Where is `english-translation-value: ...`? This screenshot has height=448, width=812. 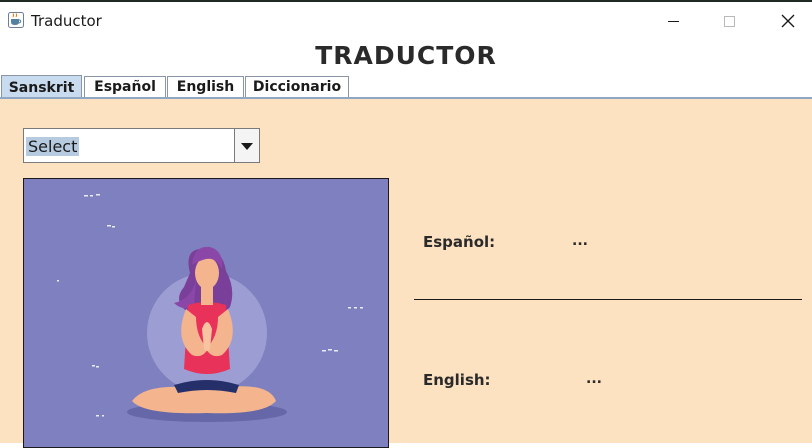 english-translation-value: ... is located at coordinates (594, 379).